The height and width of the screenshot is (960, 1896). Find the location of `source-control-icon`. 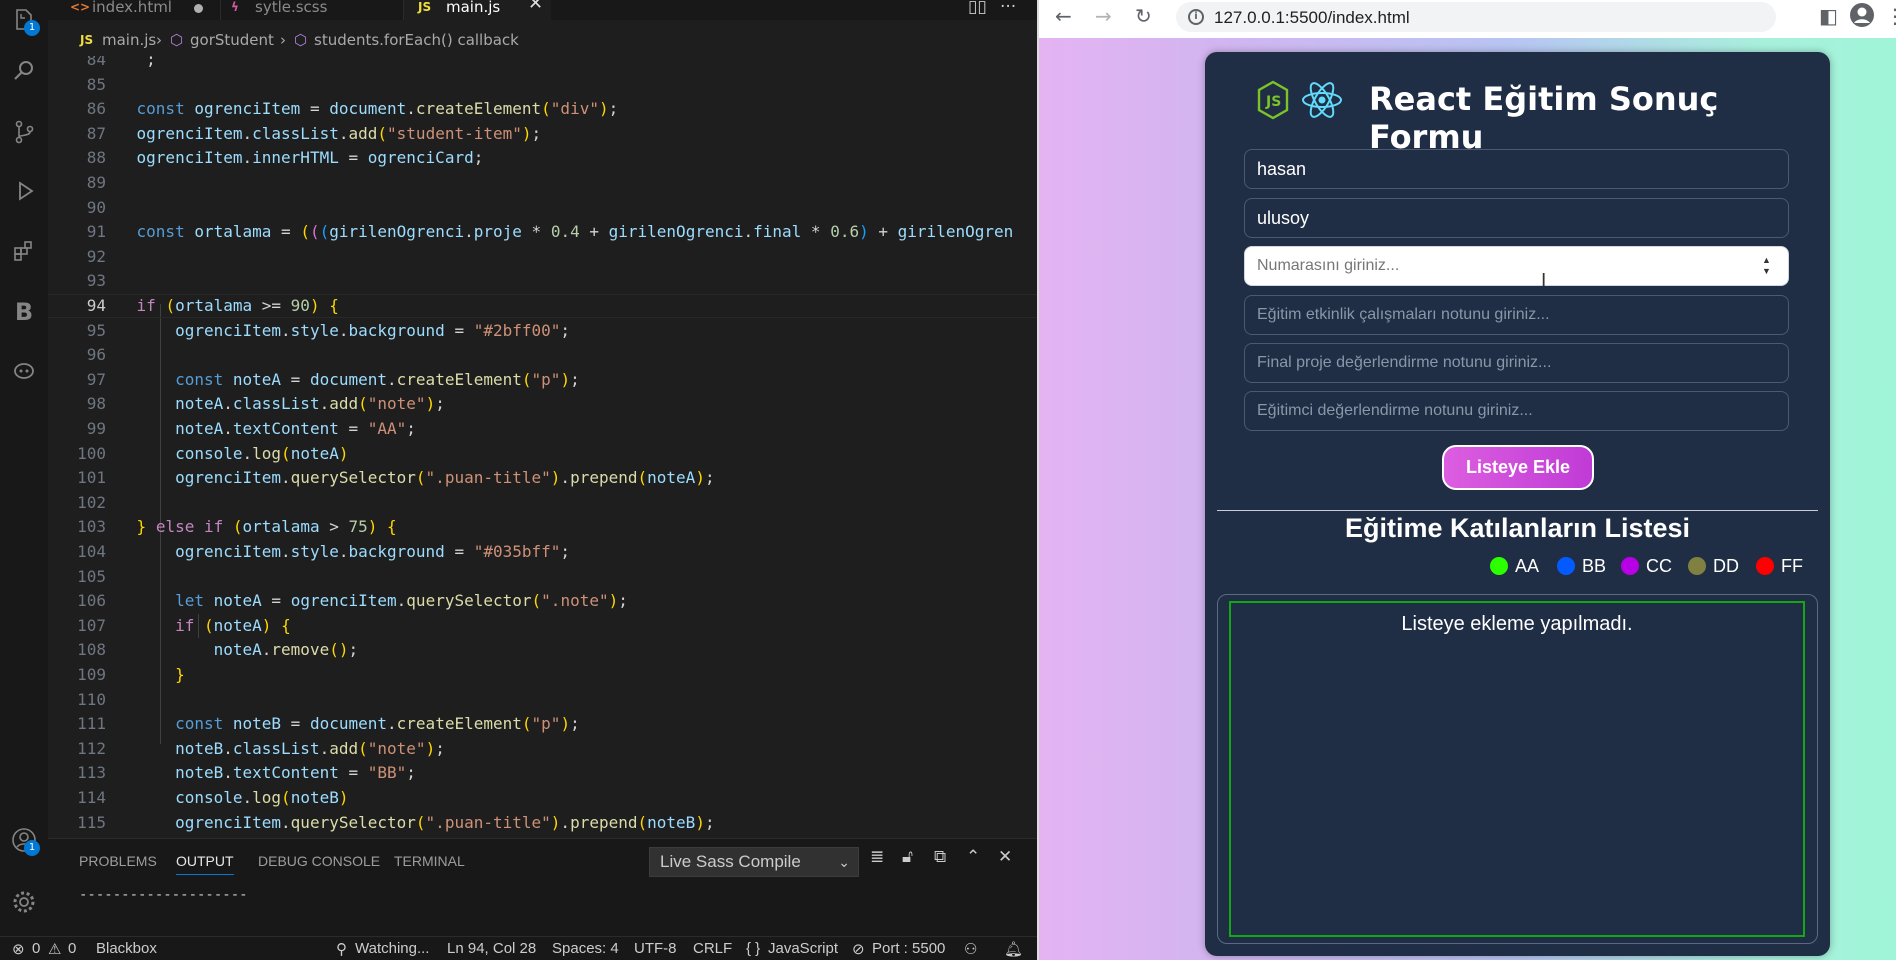

source-control-icon is located at coordinates (24, 132).